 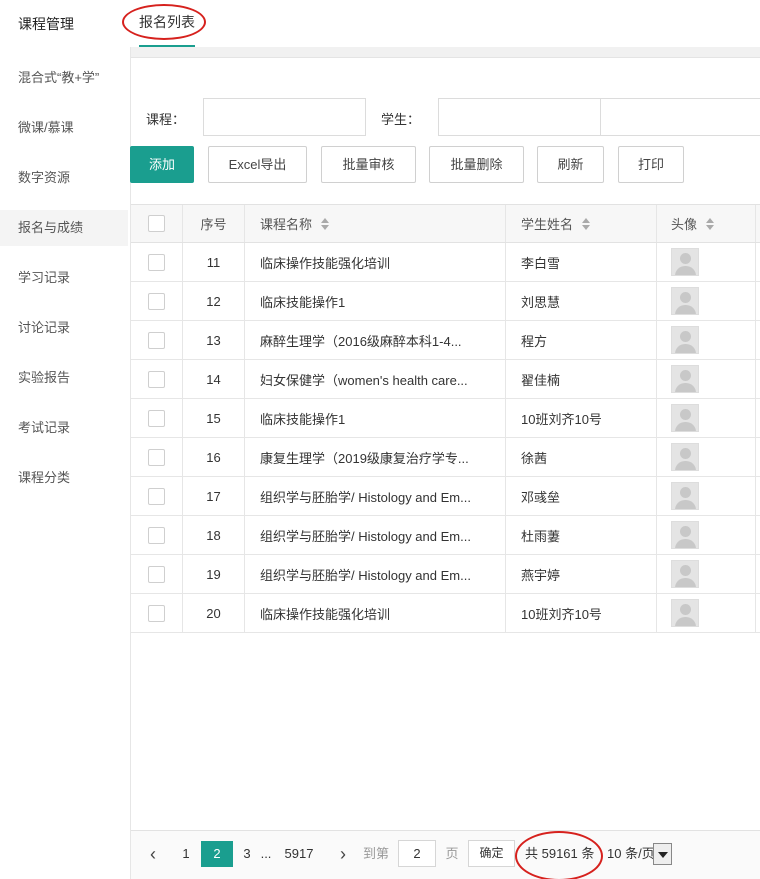 What do you see at coordinates (560, 853) in the screenshot?
I see `total-count: 共 59161 条` at bounding box center [560, 853].